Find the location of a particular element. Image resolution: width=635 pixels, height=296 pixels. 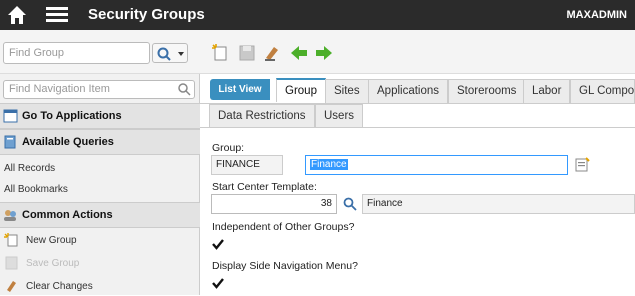

long-description-icon is located at coordinates (582, 165).